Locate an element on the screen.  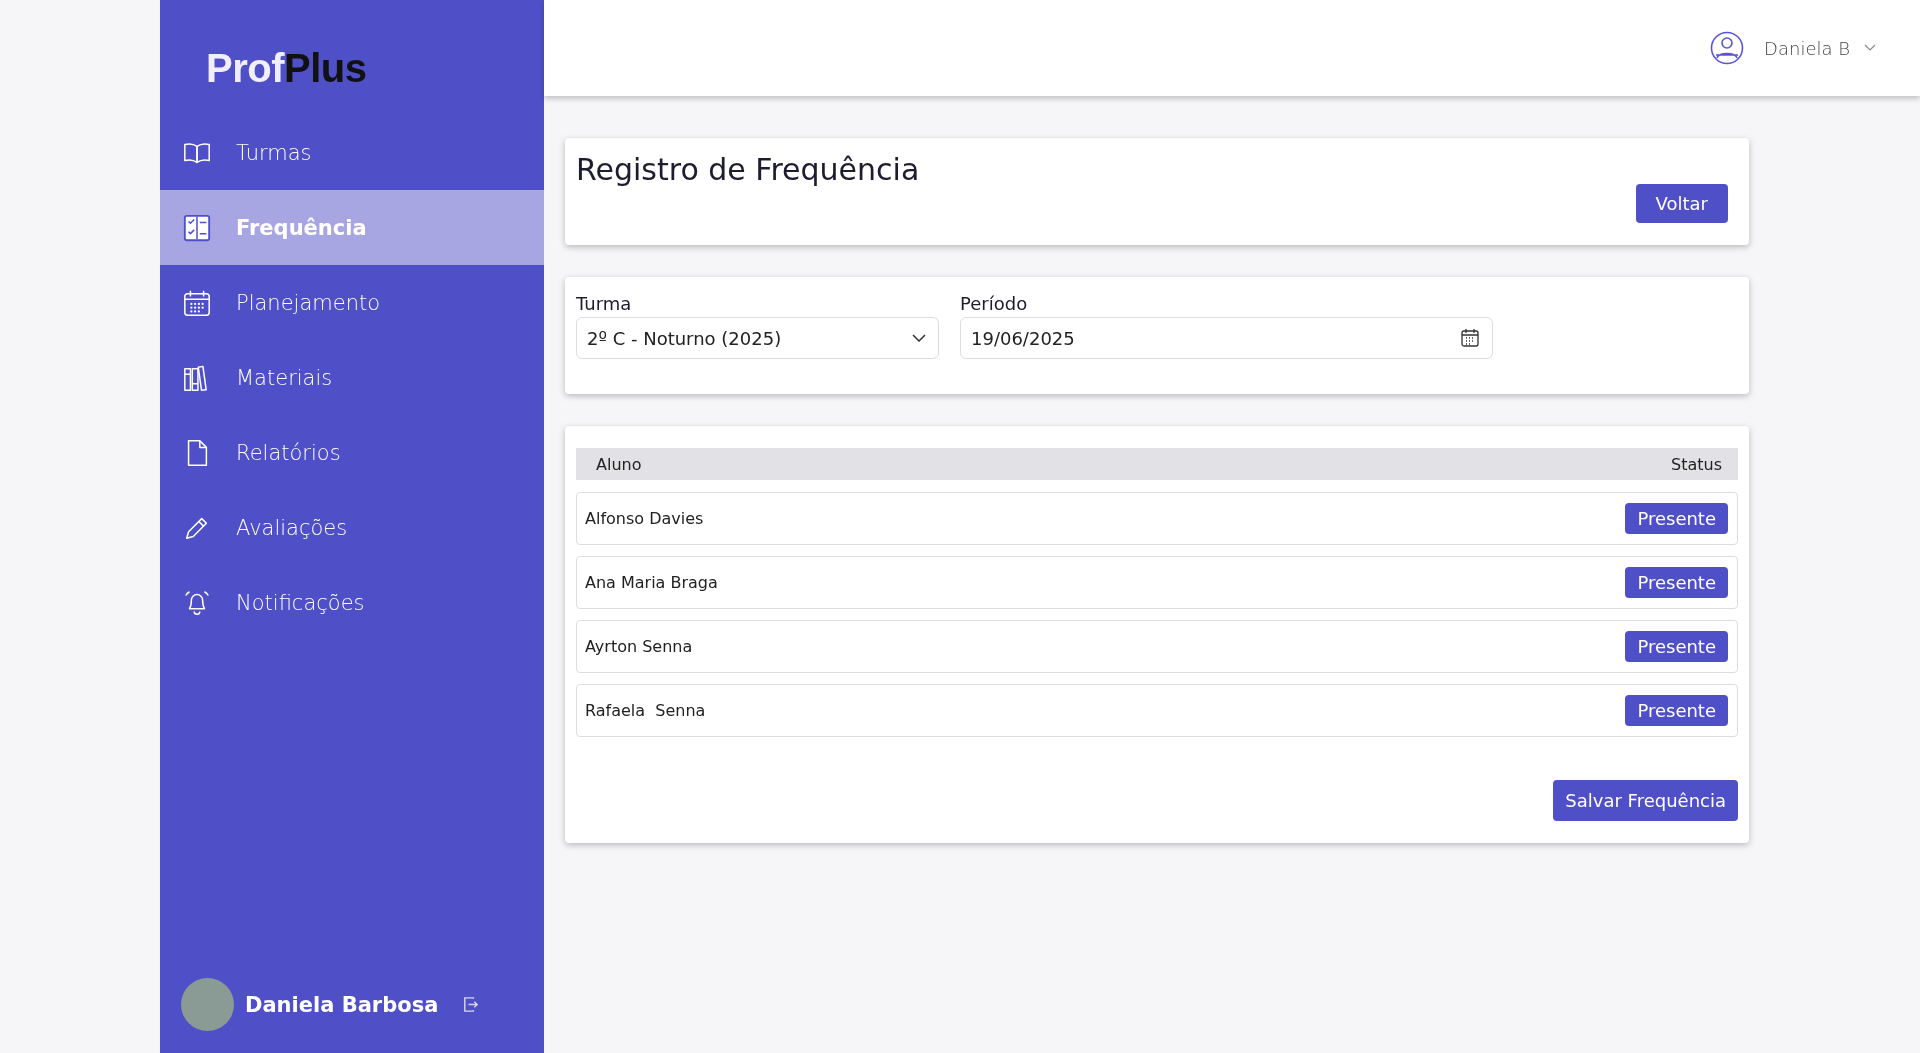
page-title: Registro de Frequência is located at coordinates (748, 170).